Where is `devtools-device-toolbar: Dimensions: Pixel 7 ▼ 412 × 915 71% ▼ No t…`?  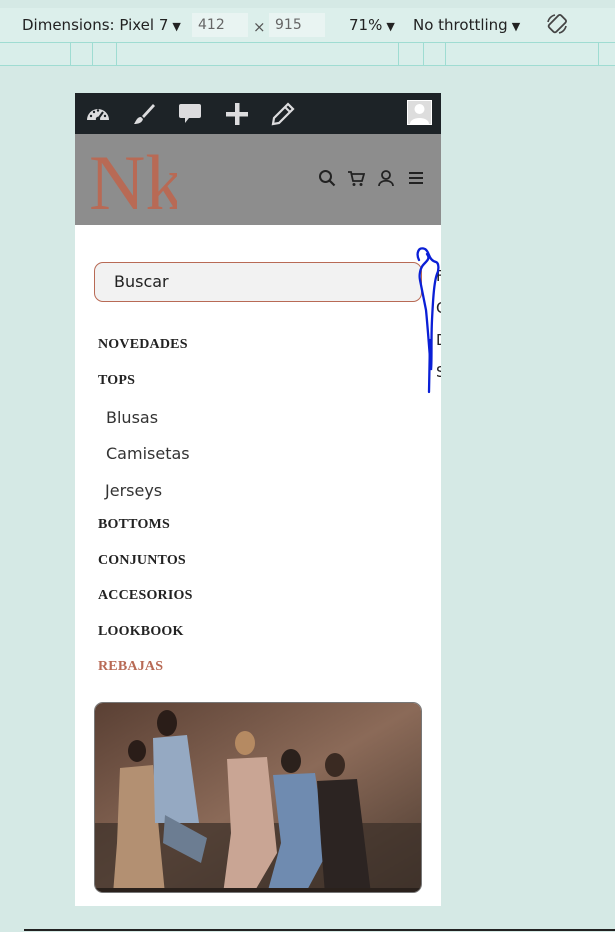 devtools-device-toolbar: Dimensions: Pixel 7 ▼ 412 × 915 71% ▼ No t… is located at coordinates (307, 25).